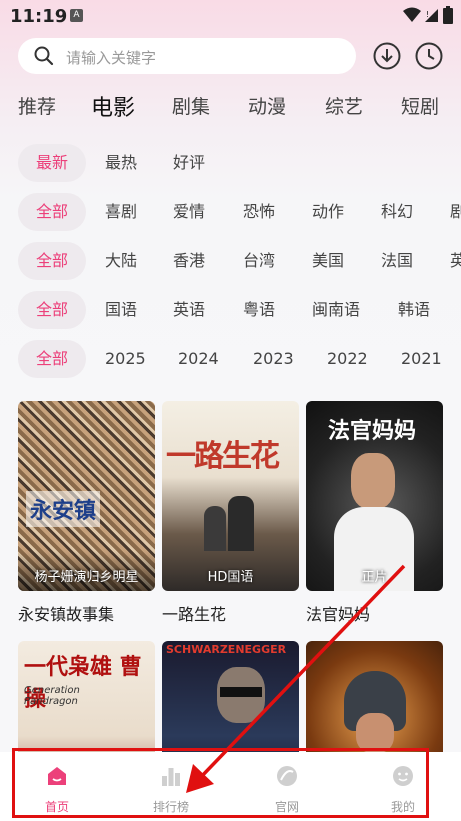 The height and width of the screenshot is (821, 461). Describe the element at coordinates (421, 359) in the screenshot. I see `filter-chip: 2021` at that location.